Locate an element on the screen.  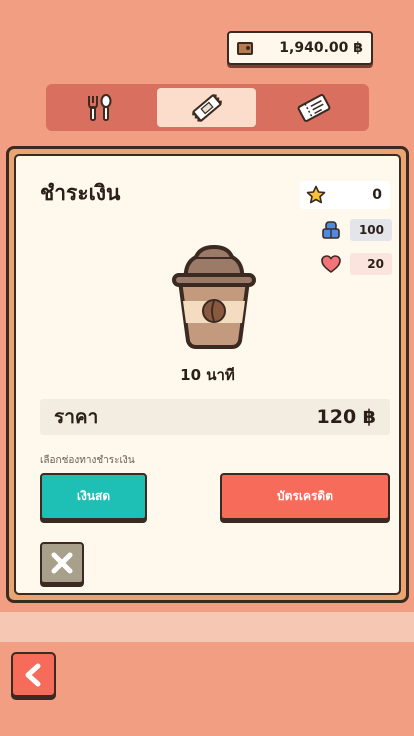
cash-button-label: เงินสด is located at coordinates (93, 496).